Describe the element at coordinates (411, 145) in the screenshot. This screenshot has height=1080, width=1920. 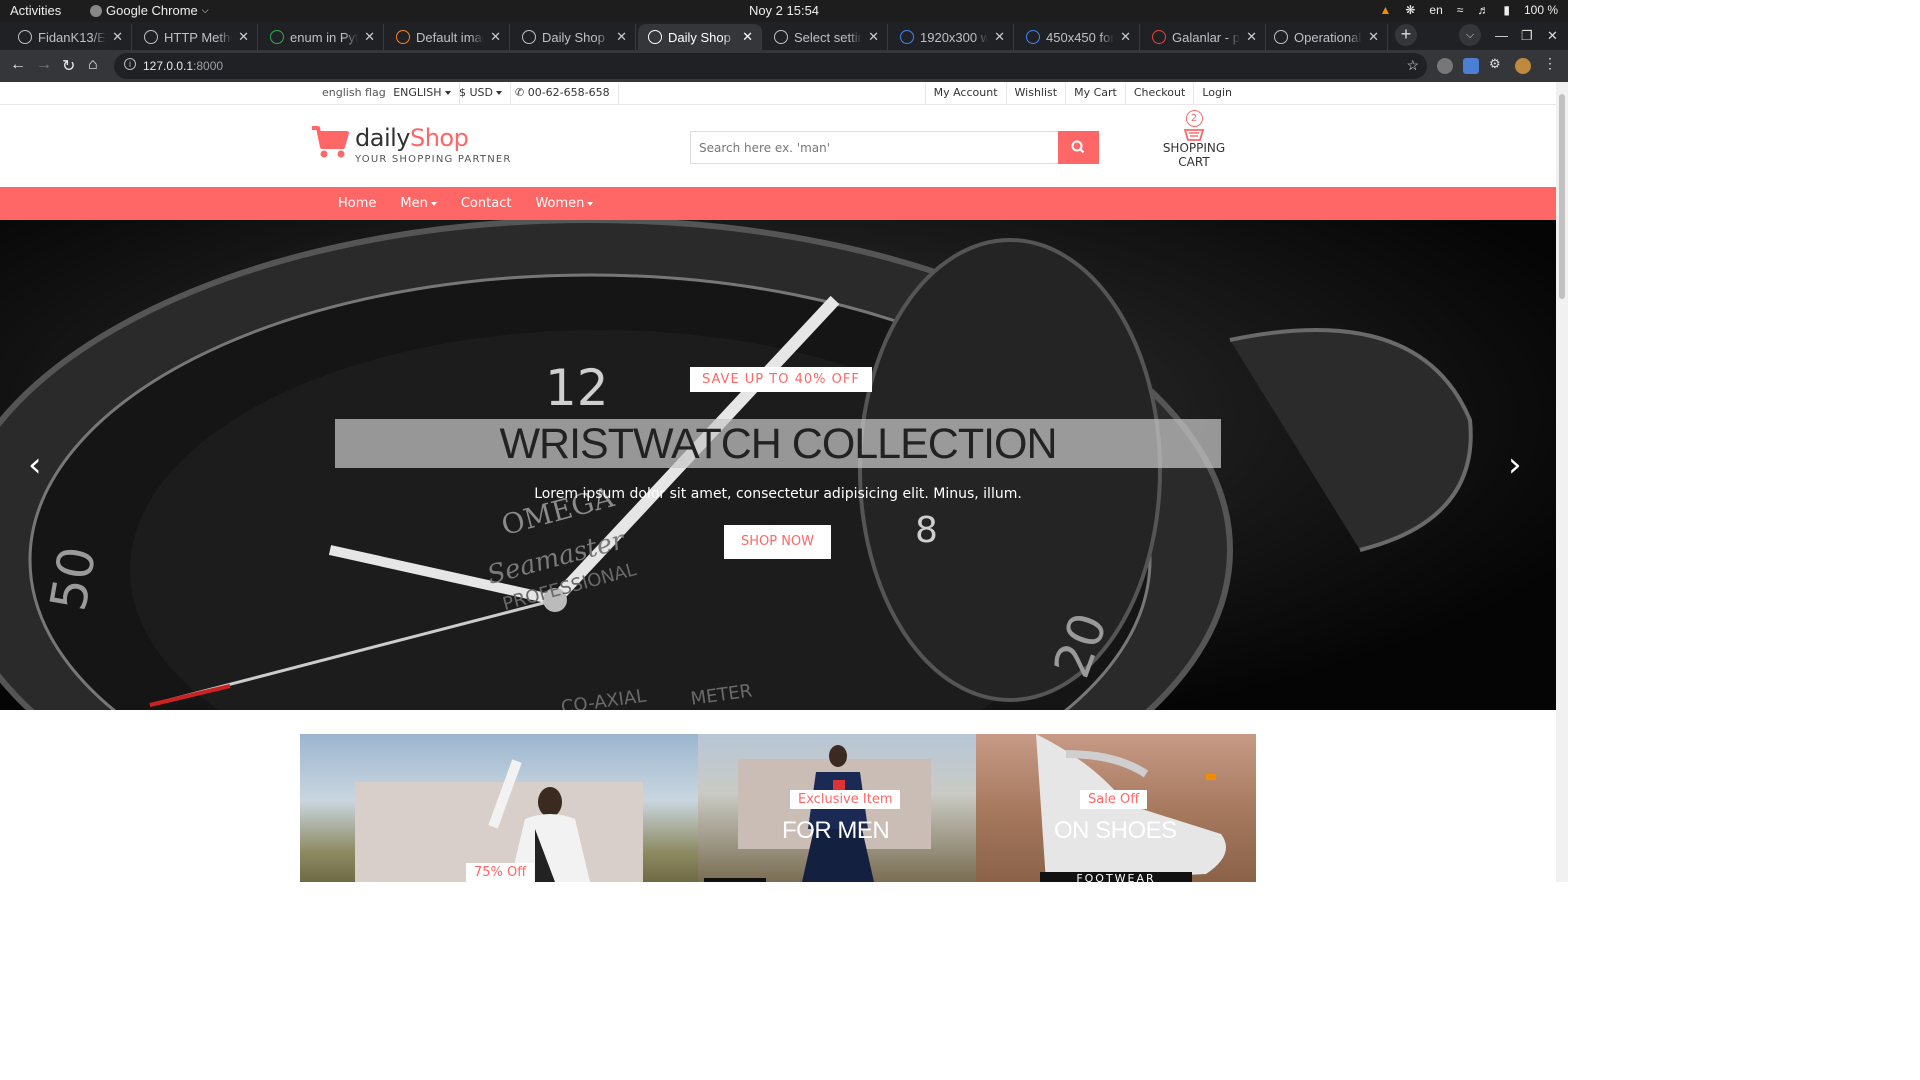
I see `site-logo: dailyShop YOUR SHOPPING PARTNER` at that location.